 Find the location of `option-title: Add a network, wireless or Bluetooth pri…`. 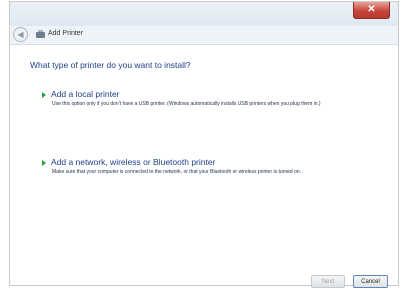

option-title: Add a network, wireless or Bluetooth pri… is located at coordinates (133, 162).